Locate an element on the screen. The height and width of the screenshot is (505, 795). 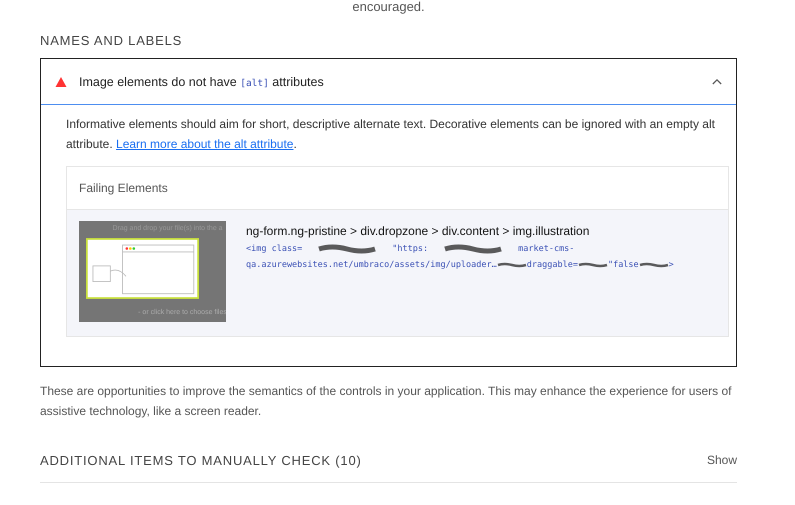
code-snippet: draggable= is located at coordinates (552, 265).